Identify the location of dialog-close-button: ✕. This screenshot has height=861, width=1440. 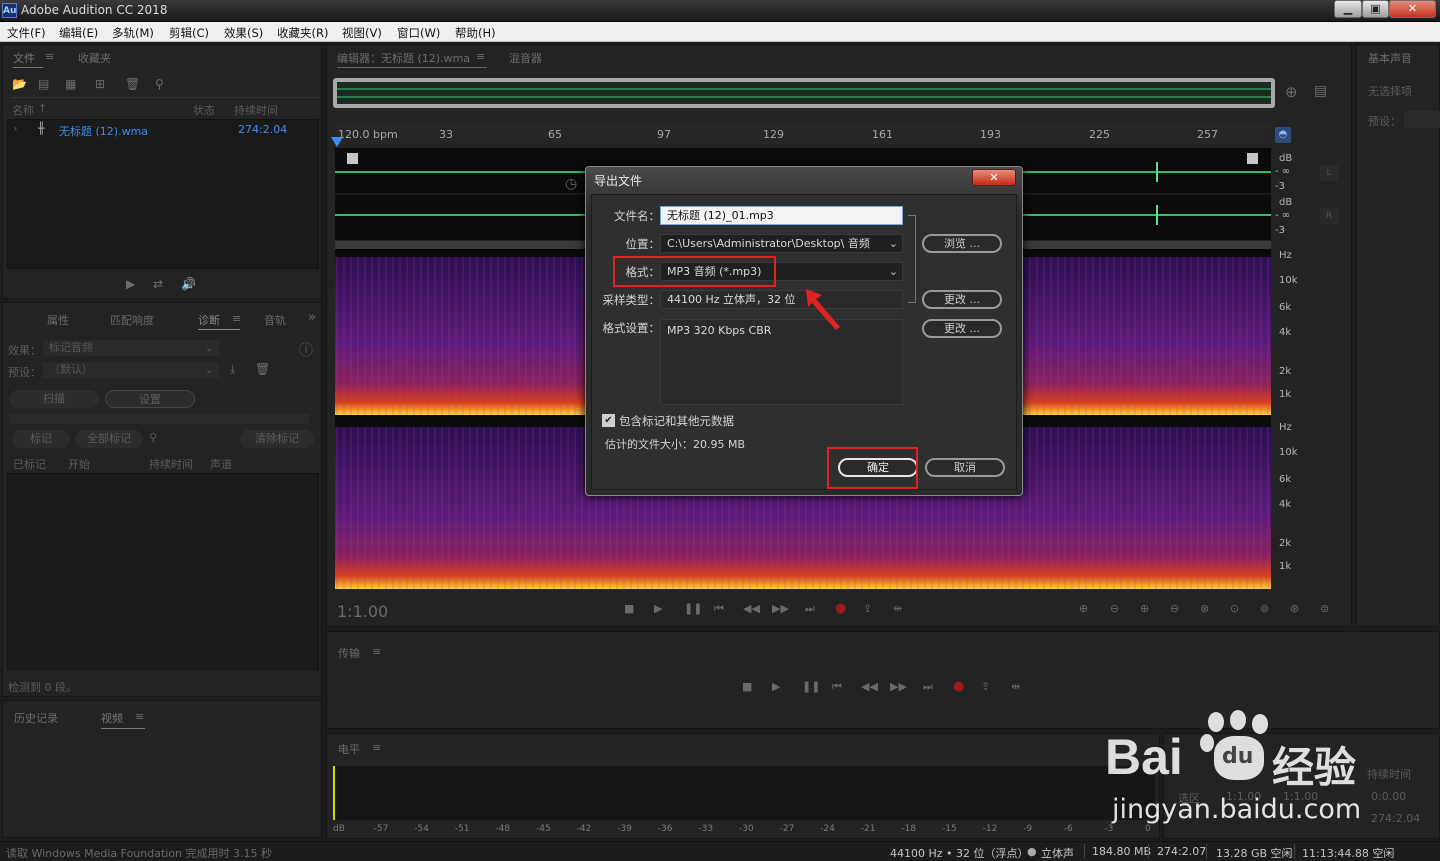
(994, 177).